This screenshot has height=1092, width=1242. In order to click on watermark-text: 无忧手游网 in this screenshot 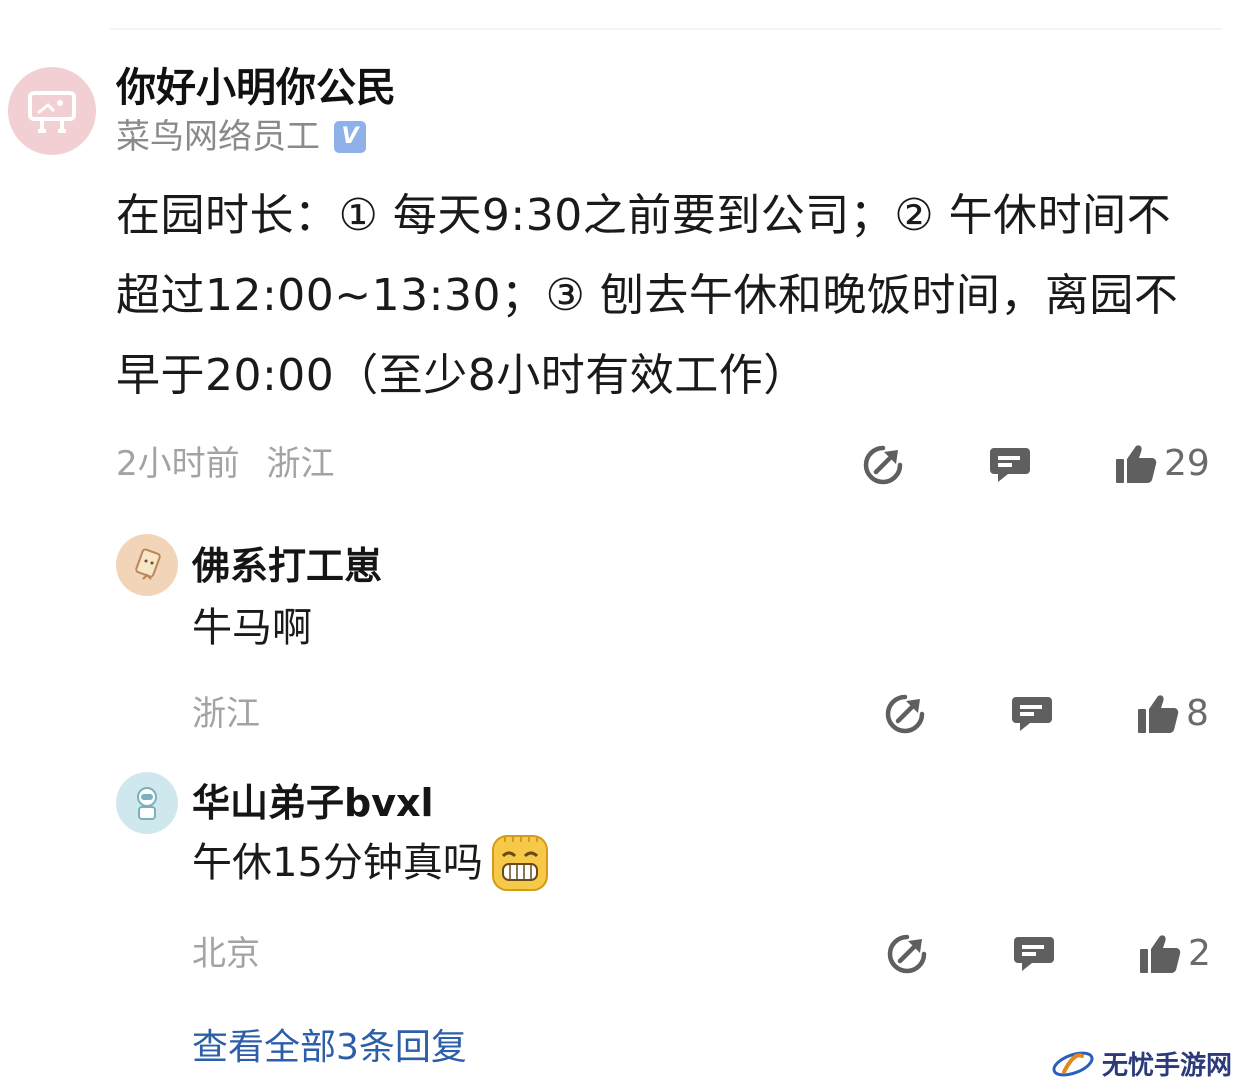, I will do `click(1166, 1066)`.